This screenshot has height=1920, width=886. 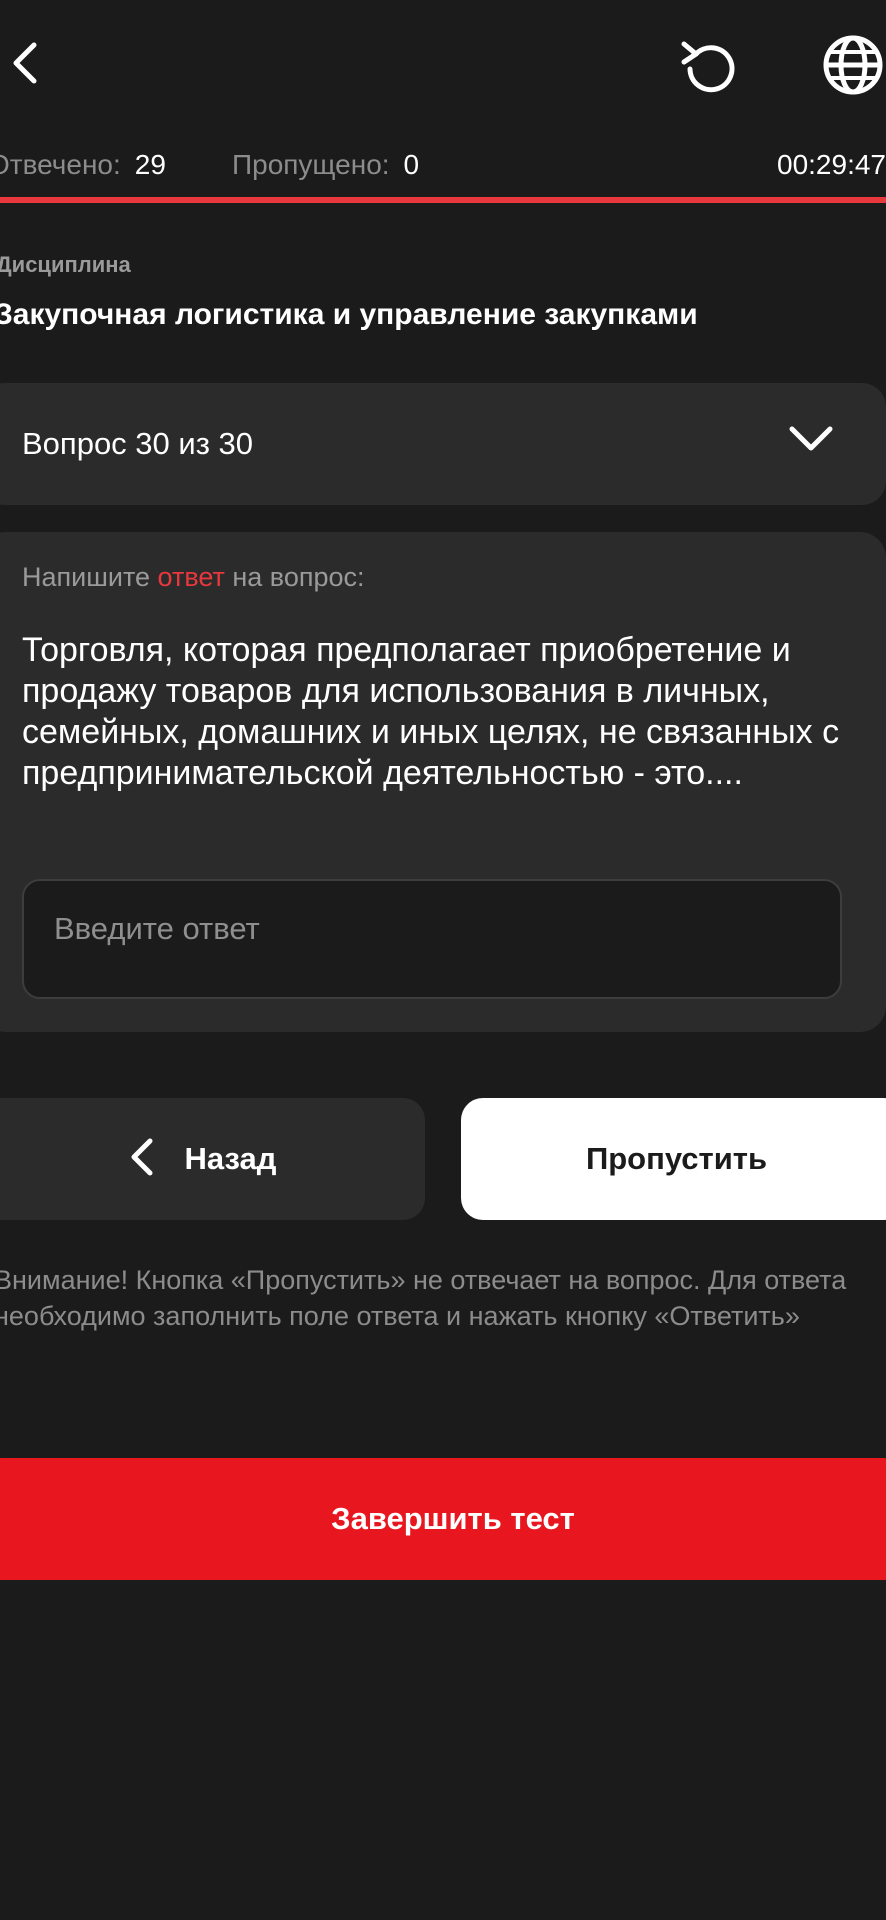 I want to click on question-prompt: Напишите ответ на вопрос:, so click(x=193, y=577).